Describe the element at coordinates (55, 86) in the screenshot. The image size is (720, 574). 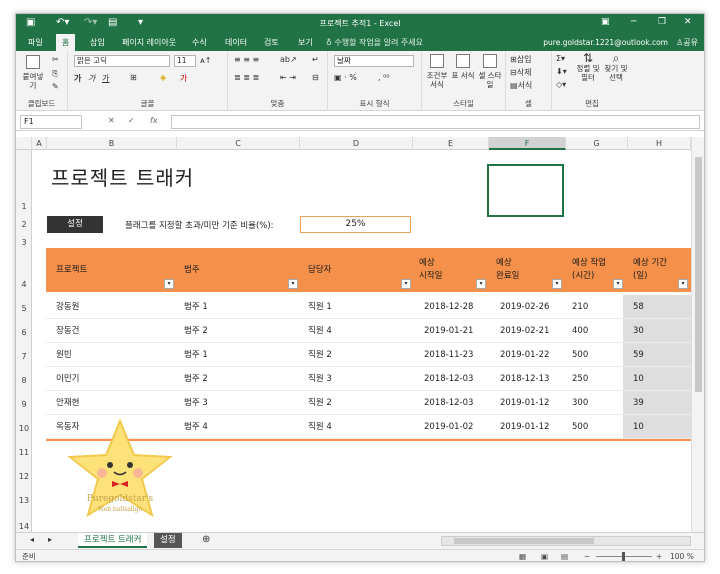
I see `format-painter-icon: ✎` at that location.